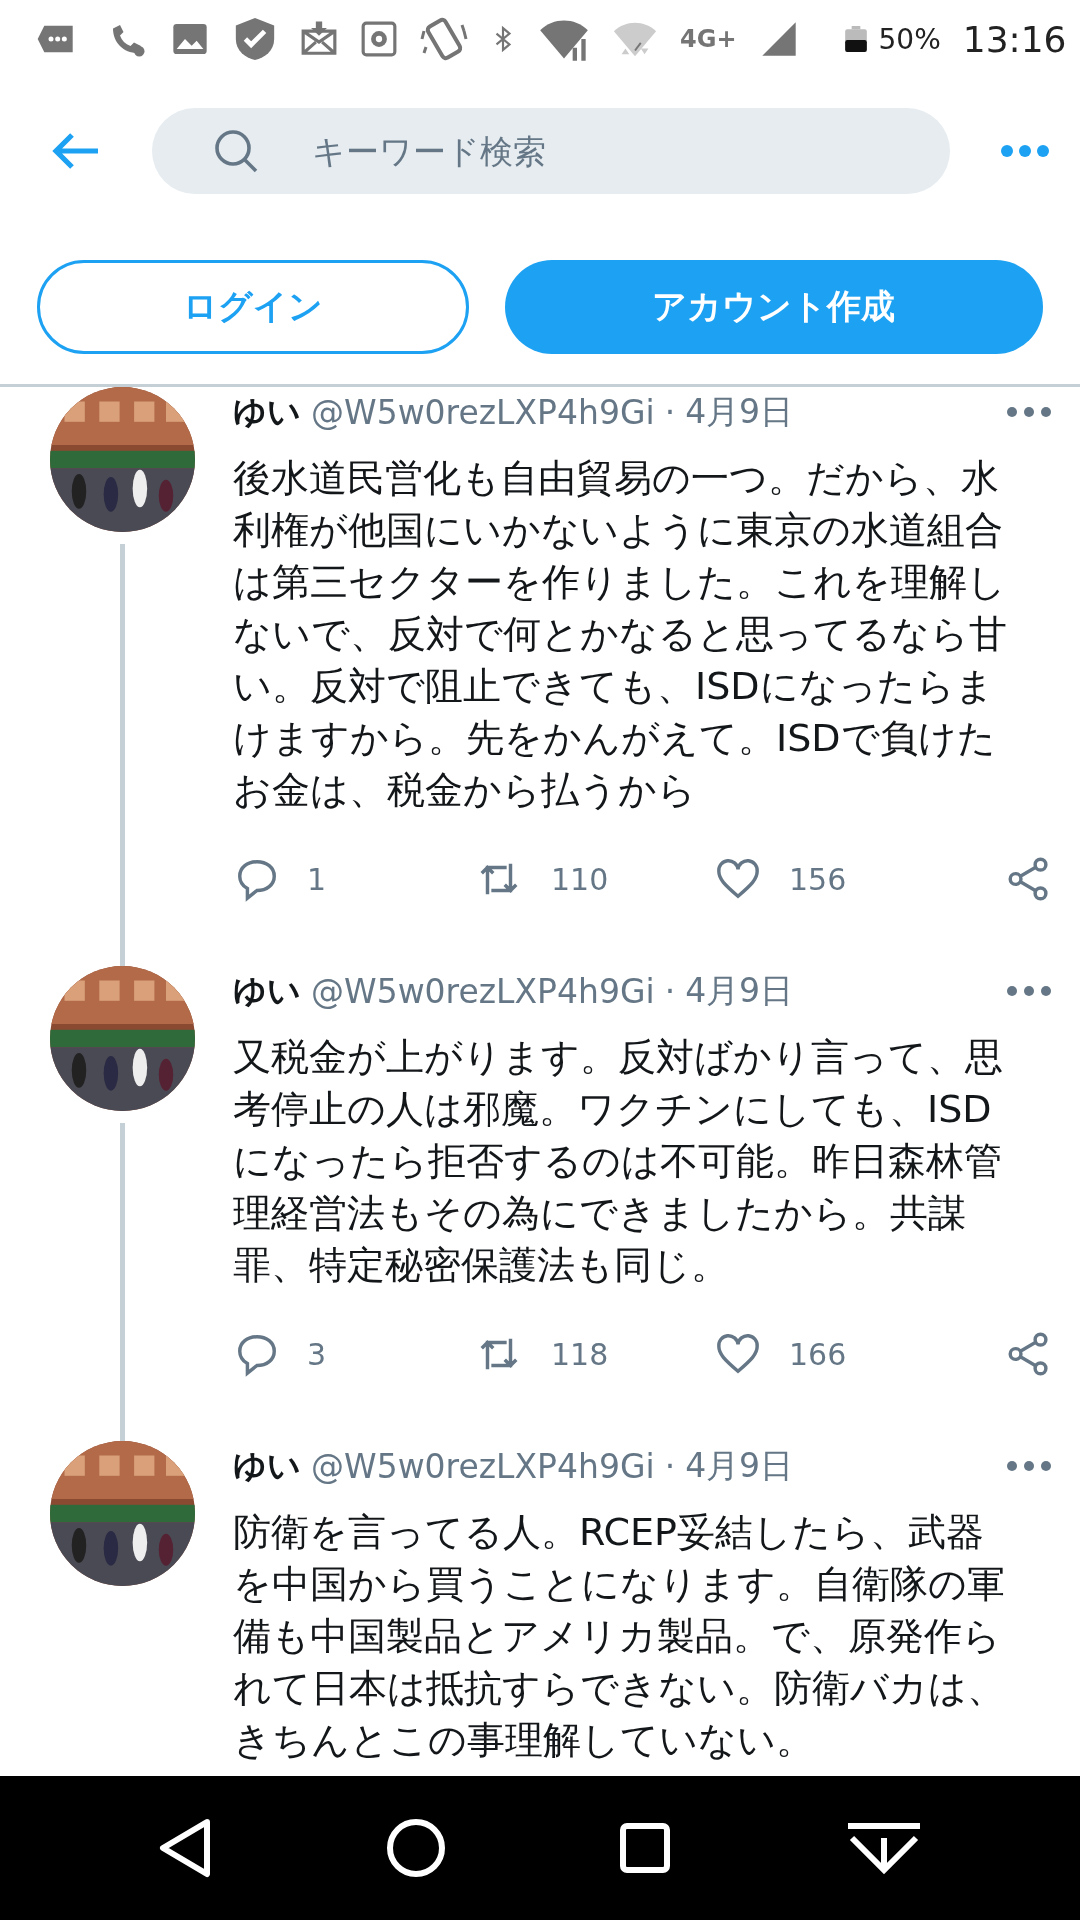 Image resolution: width=1080 pixels, height=1920 pixels. Describe the element at coordinates (317, 879) in the screenshot. I see `reply-count: 1` at that location.